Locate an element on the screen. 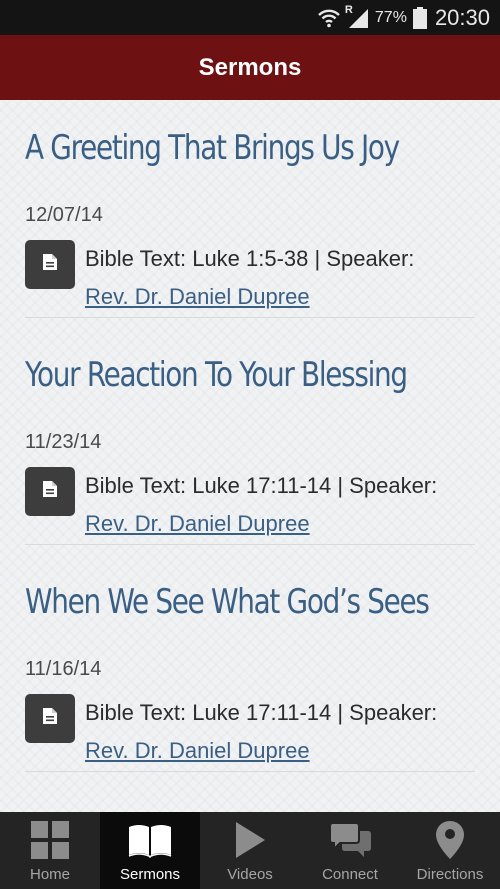 This screenshot has width=500, height=889. nav-label: Sermons is located at coordinates (150, 874).